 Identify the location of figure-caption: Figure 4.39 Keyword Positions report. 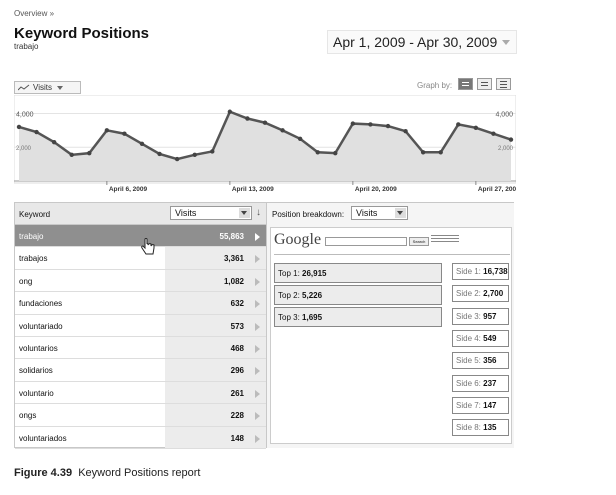
(107, 473).